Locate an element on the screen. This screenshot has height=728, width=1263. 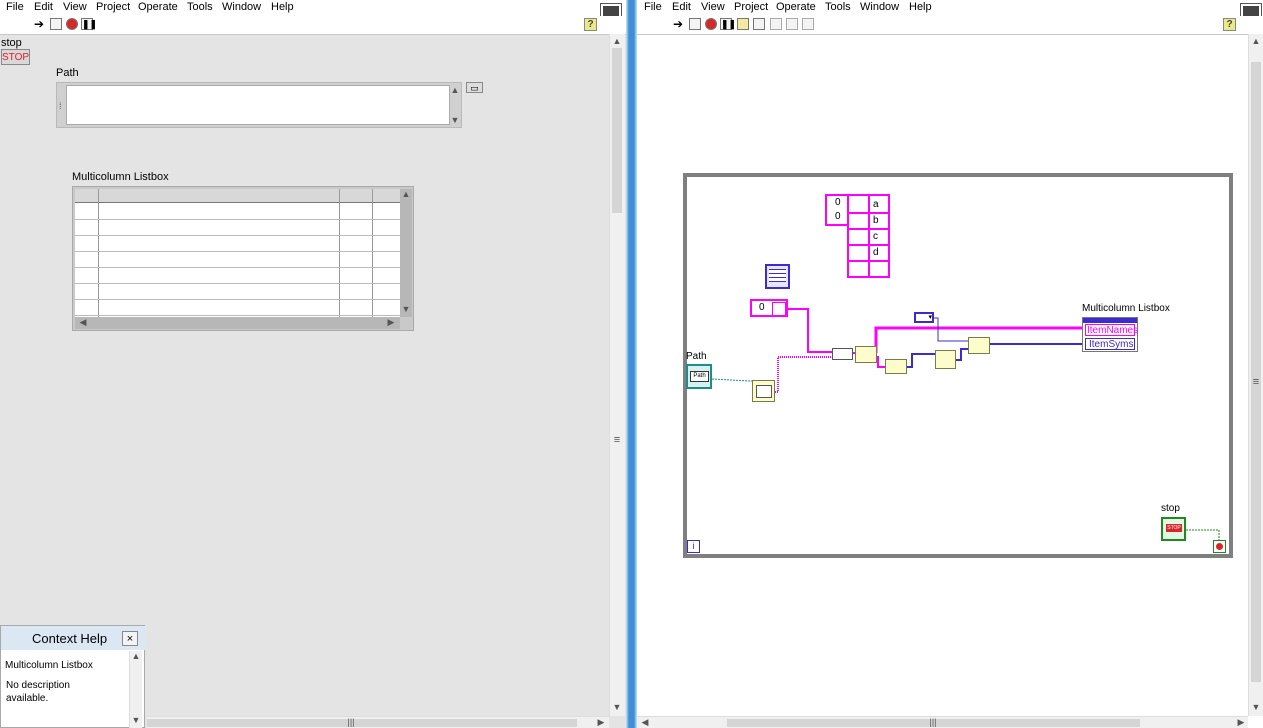
stop-terminal: STOP is located at coordinates (1173, 529).